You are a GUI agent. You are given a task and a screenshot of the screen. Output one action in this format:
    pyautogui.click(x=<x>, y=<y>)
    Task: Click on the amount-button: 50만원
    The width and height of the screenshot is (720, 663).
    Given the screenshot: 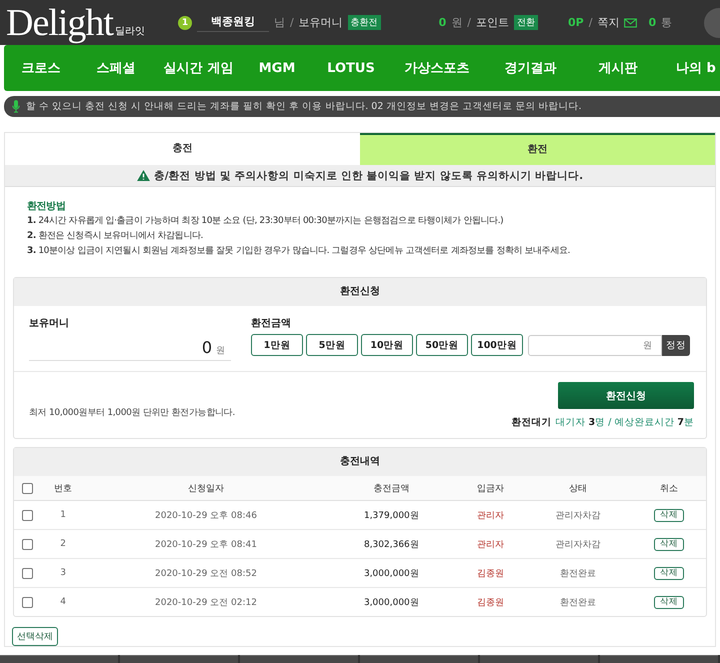 What is the action you would take?
    pyautogui.click(x=442, y=345)
    